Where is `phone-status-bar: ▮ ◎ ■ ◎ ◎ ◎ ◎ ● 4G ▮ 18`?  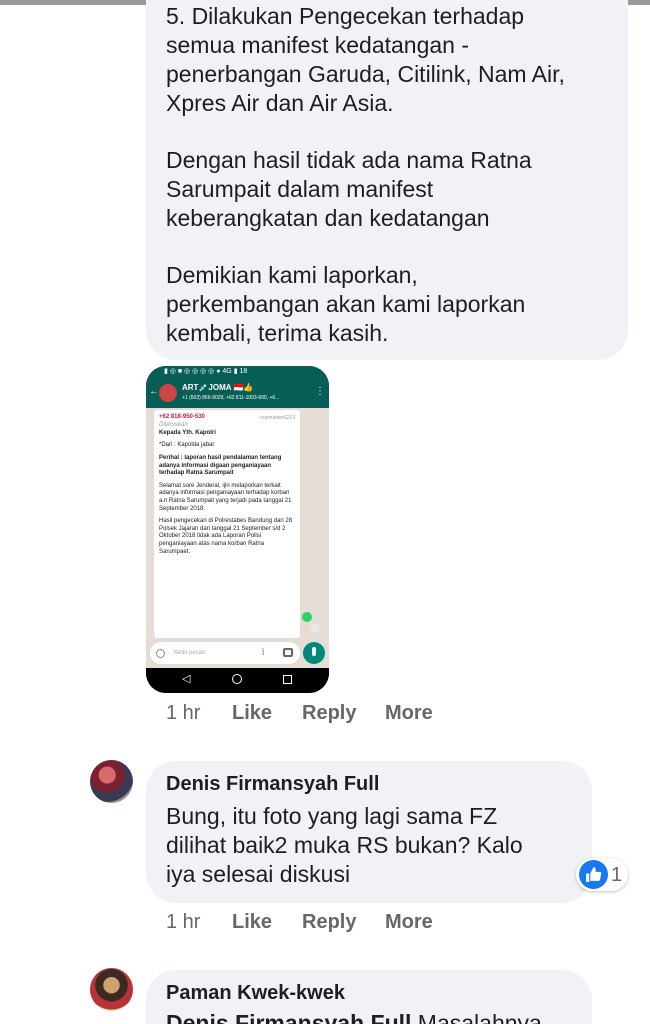 phone-status-bar: ▮ ◎ ■ ◎ ◎ ◎ ◎ ● 4G ▮ 18 is located at coordinates (237, 372).